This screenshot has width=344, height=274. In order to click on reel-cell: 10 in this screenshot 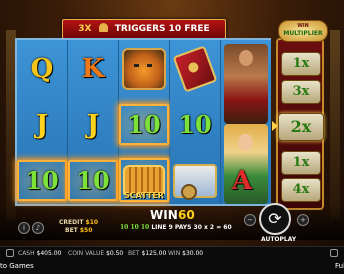, I will do `click(195, 124)`.